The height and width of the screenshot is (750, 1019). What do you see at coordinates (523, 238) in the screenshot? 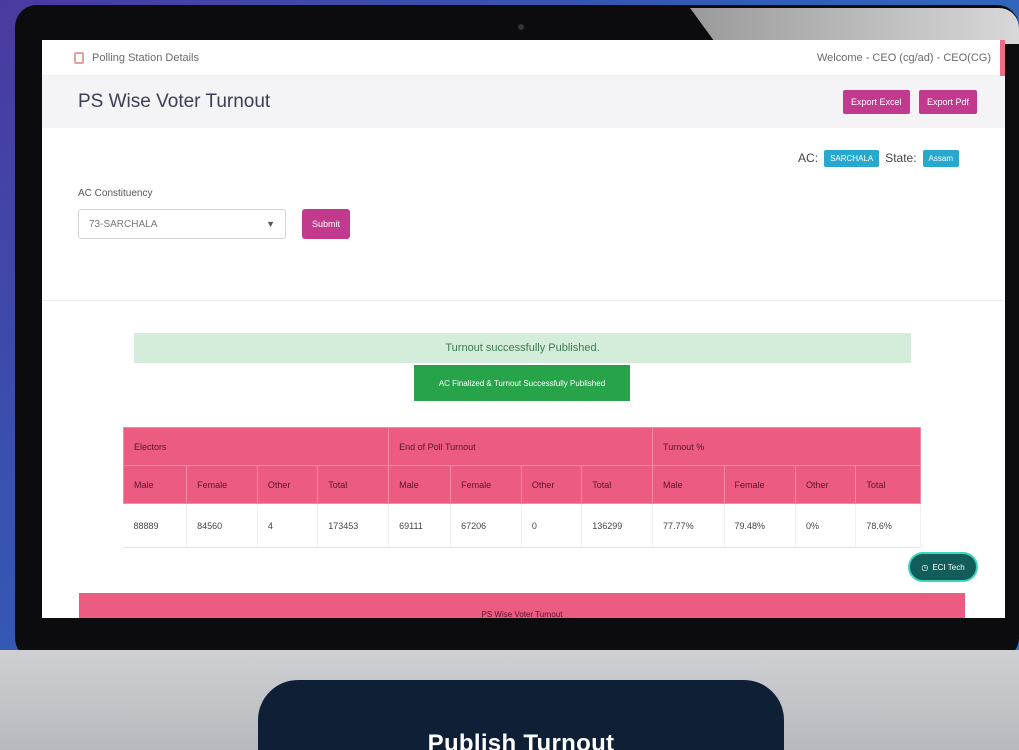
I see `constituency-form: AC Constituency 73-SARCHALA ▼ Submit` at bounding box center [523, 238].